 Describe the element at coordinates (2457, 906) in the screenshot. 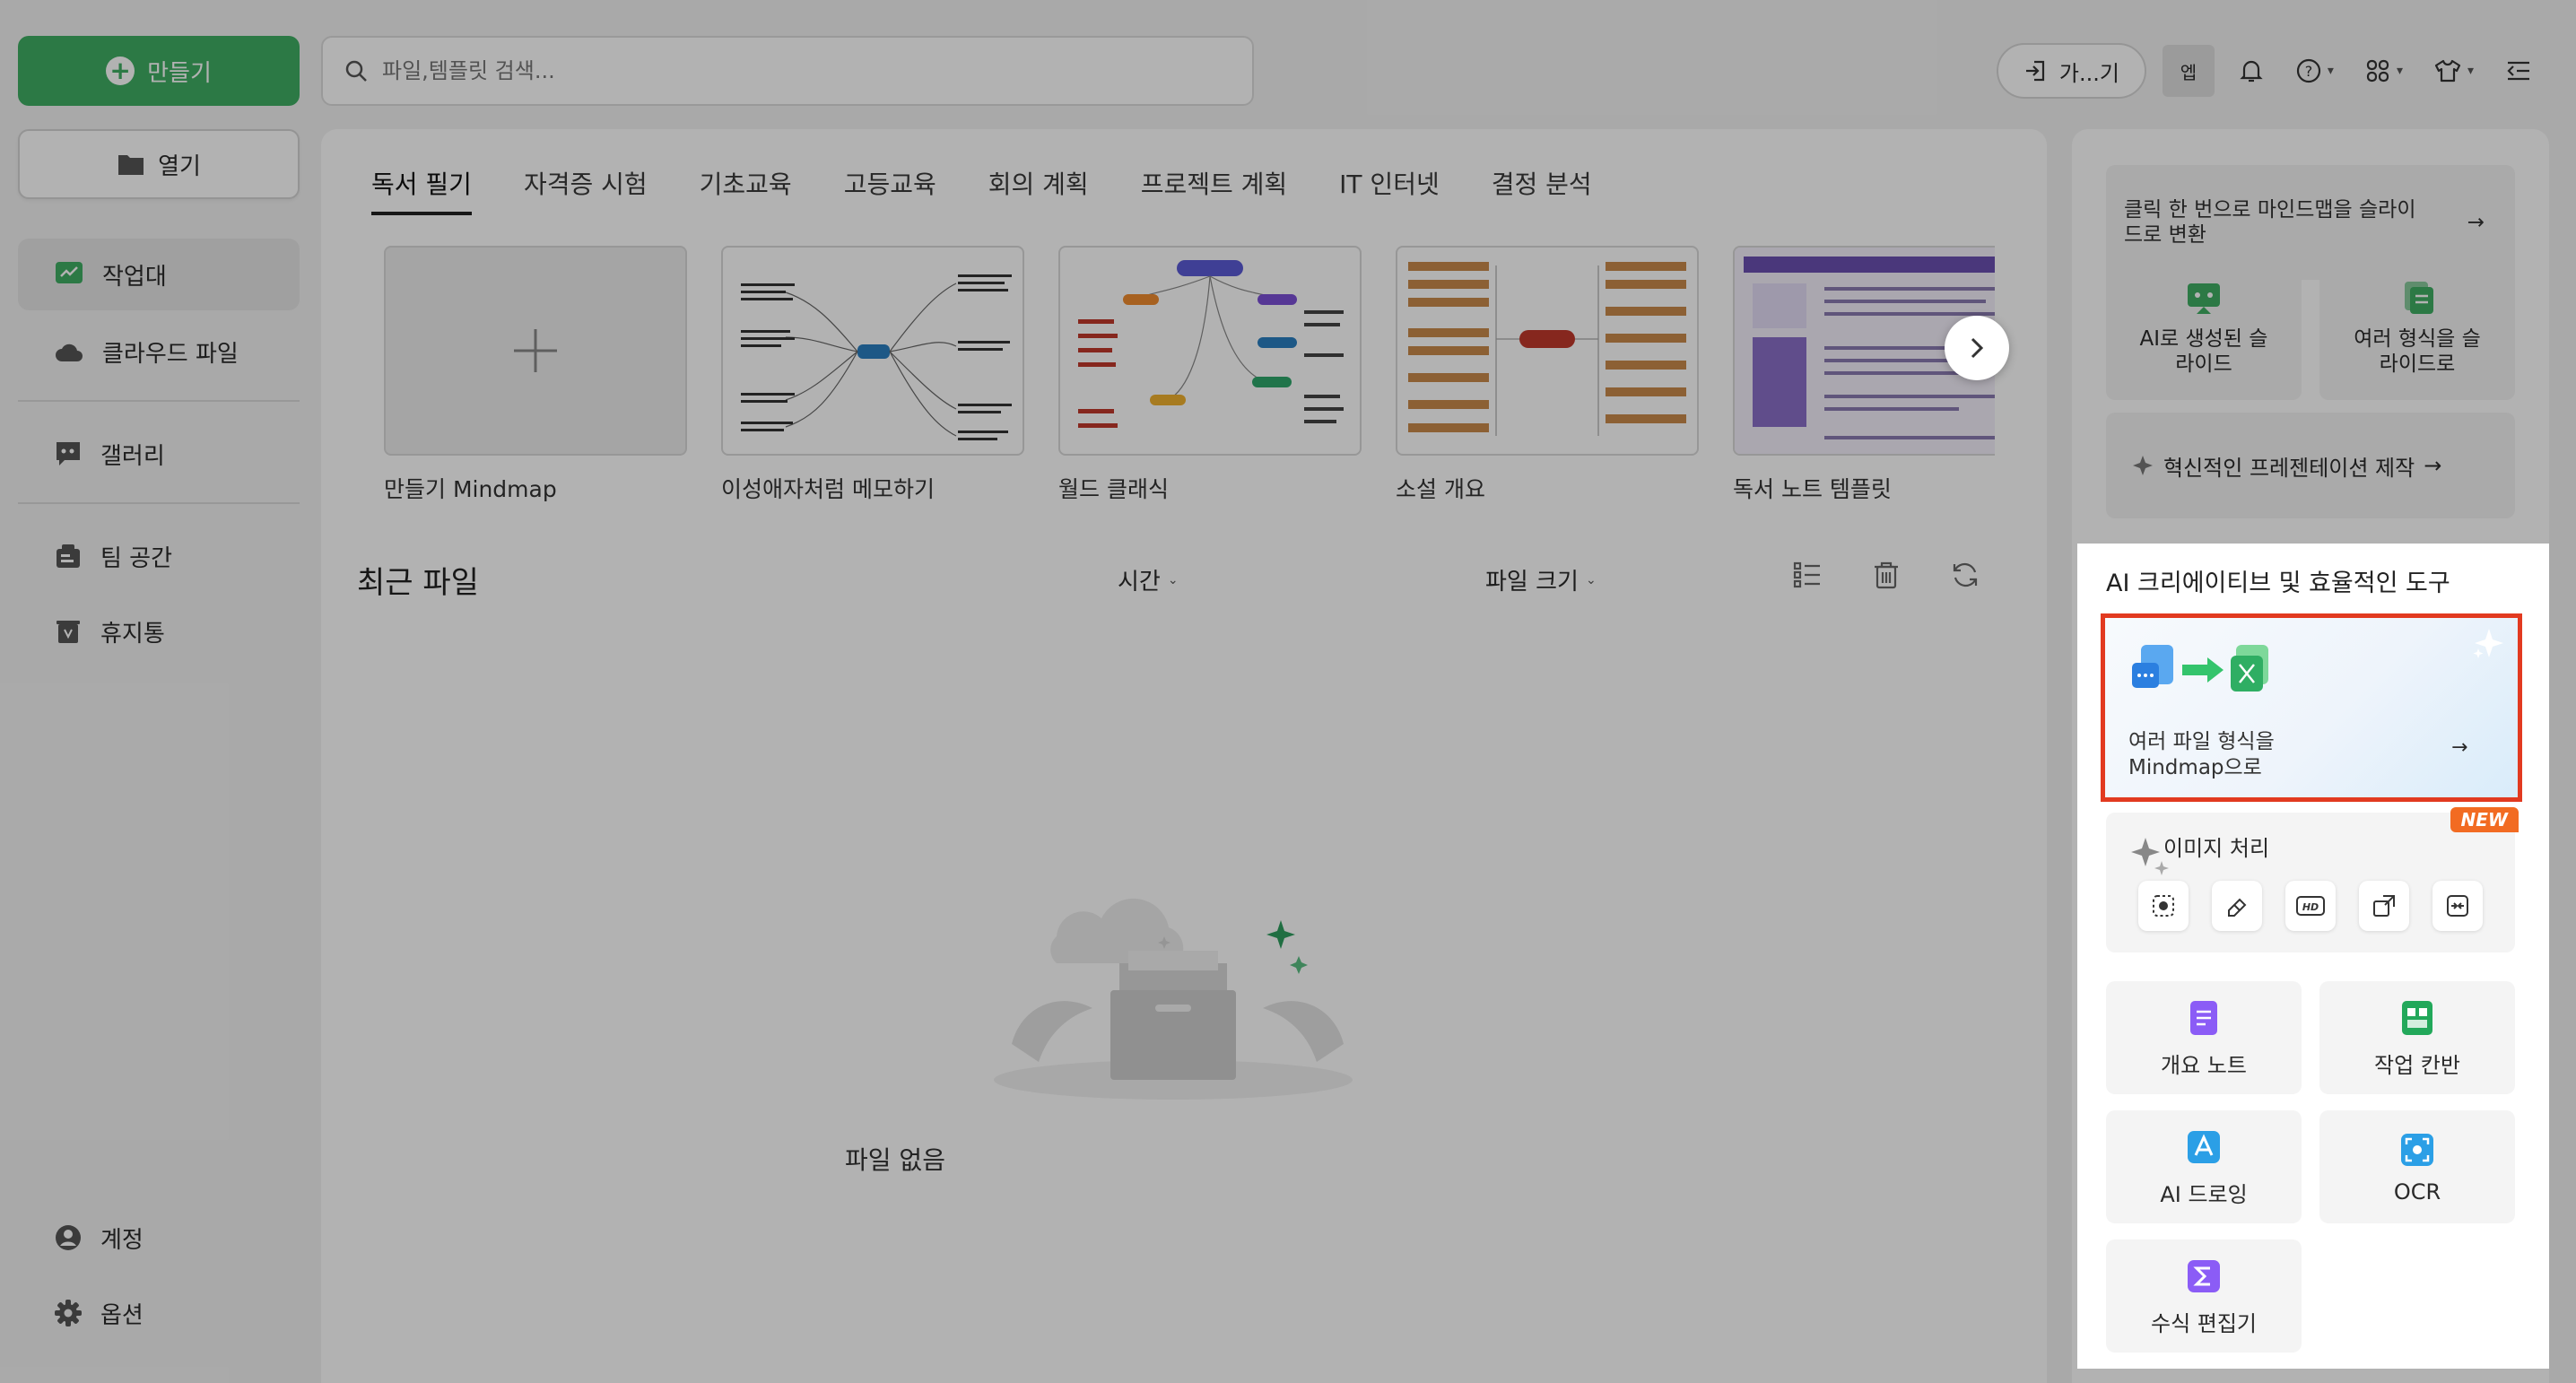

I see `image-compress-tool` at that location.